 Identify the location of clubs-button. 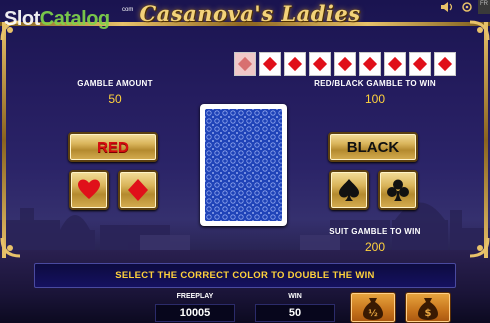
(398, 190).